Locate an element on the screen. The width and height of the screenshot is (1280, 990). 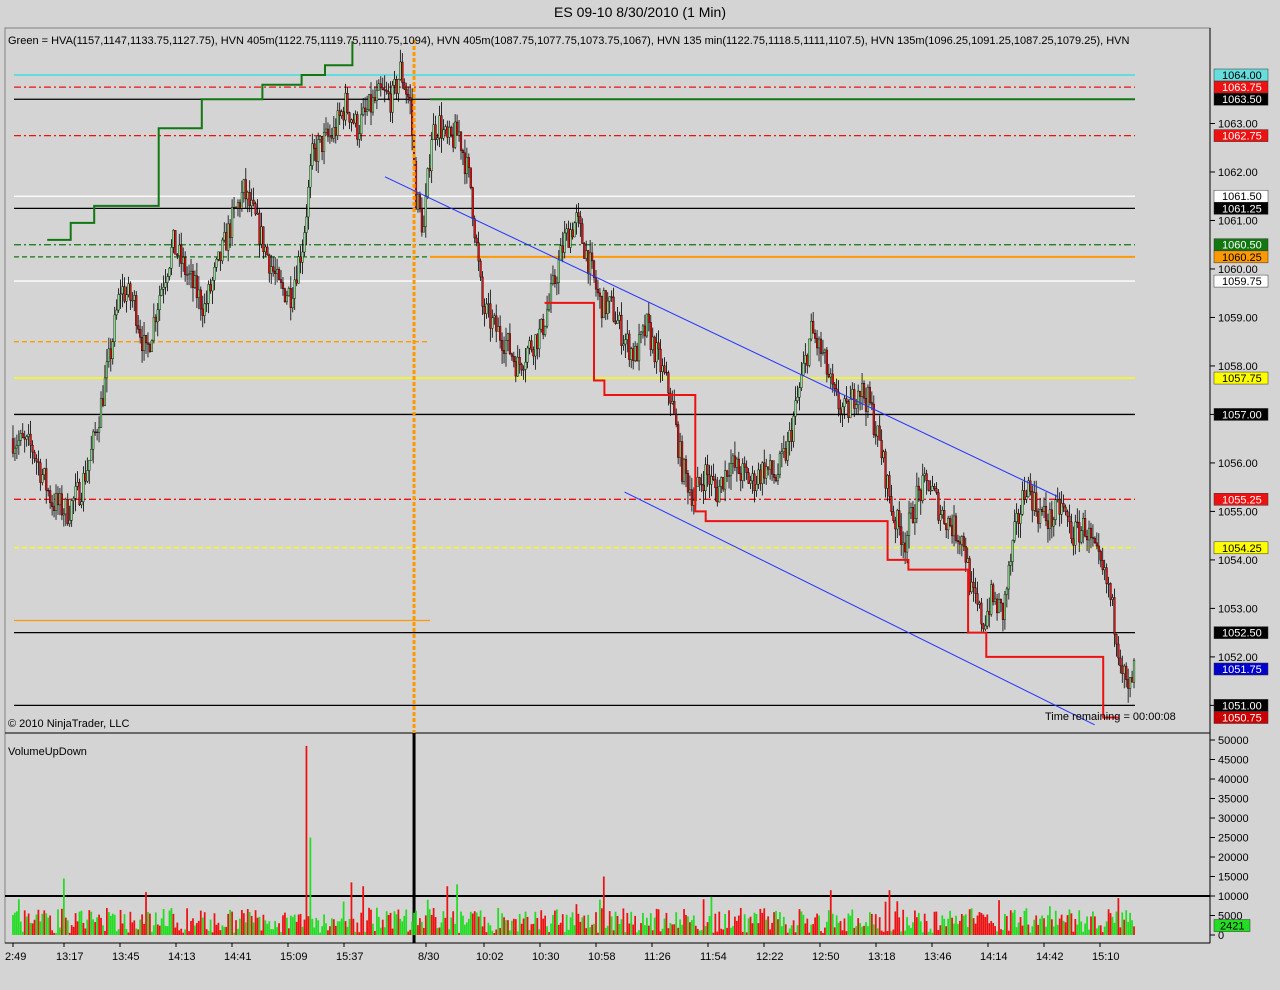
time-tick-label: 13:45 is located at coordinates (126, 957).